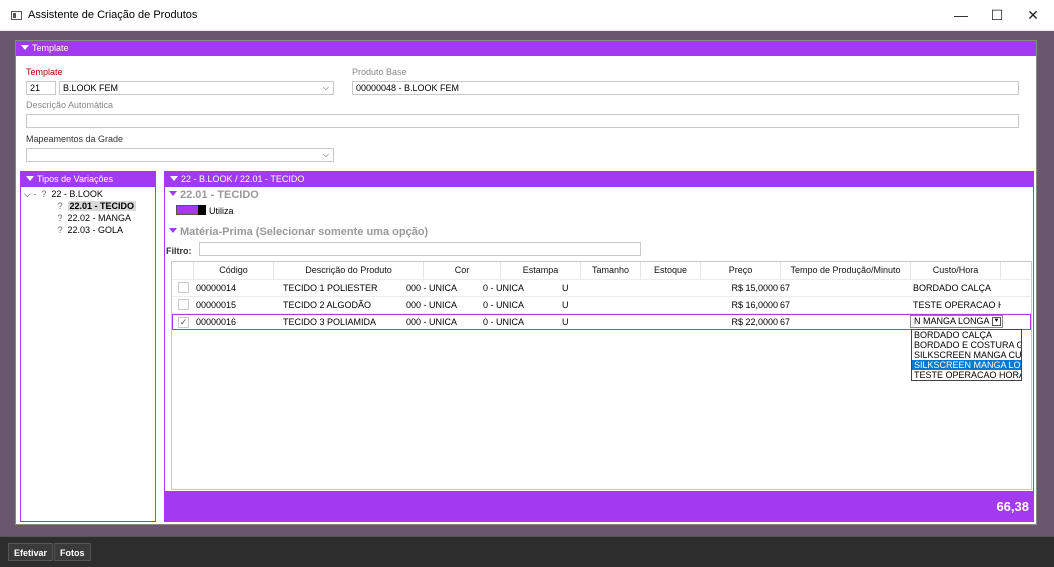  Describe the element at coordinates (44, 72) in the screenshot. I see `template-label: Template` at that location.